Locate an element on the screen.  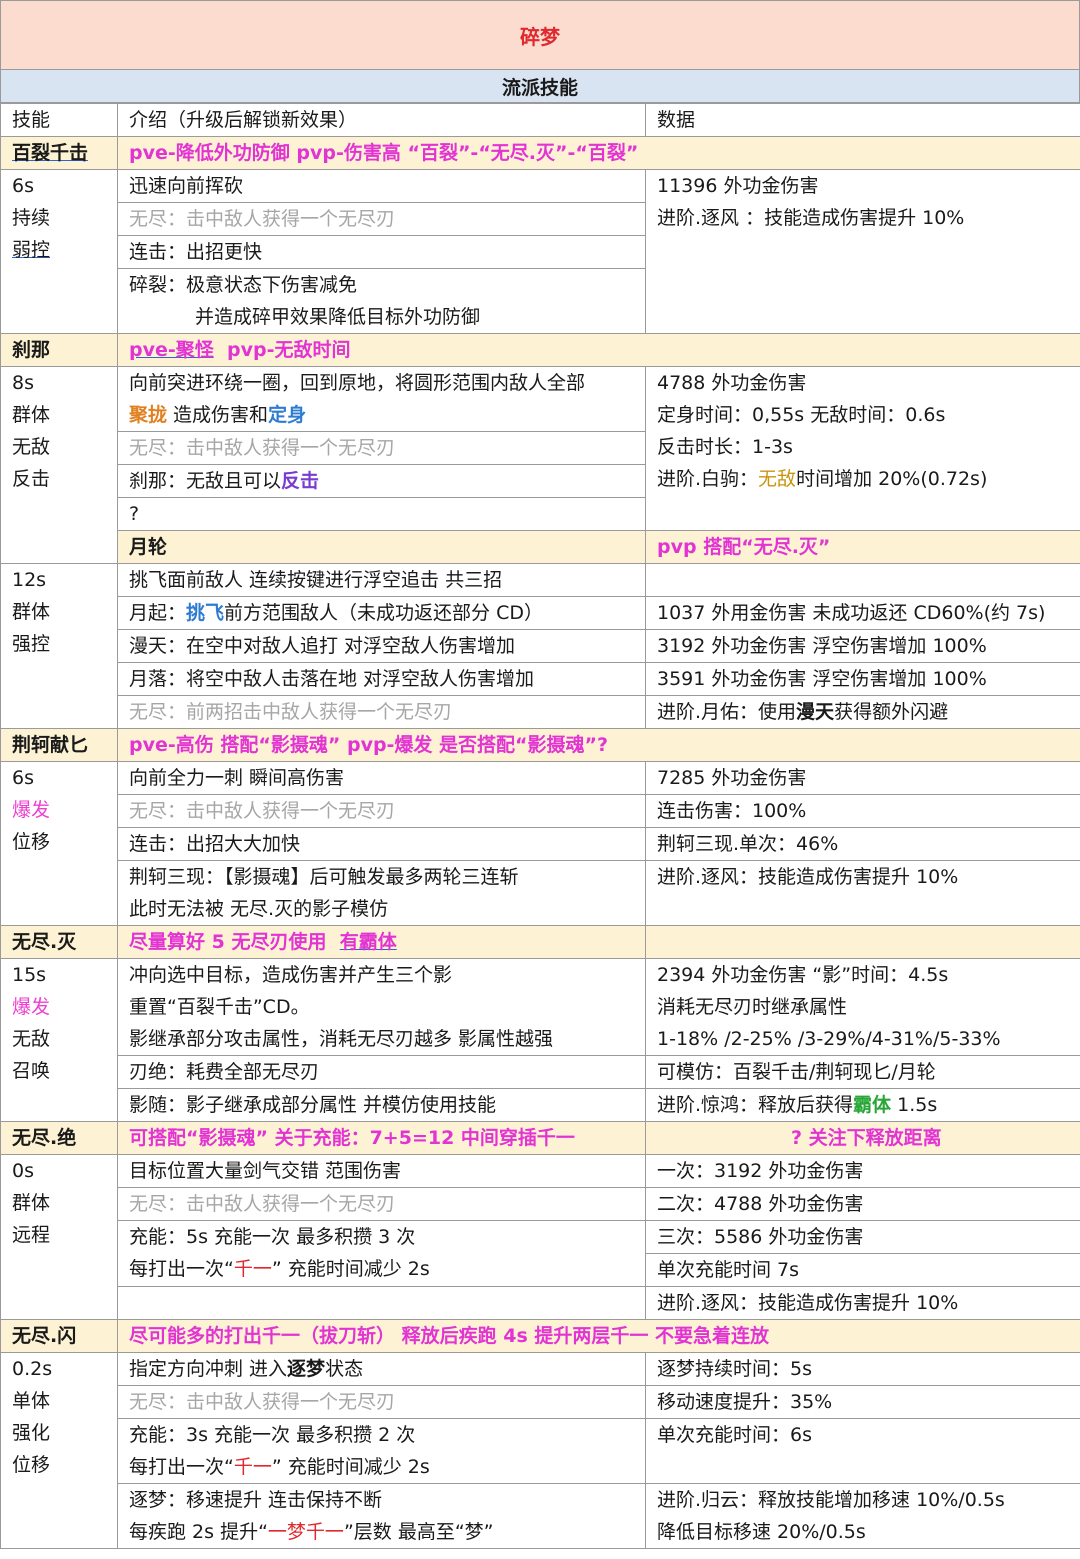
skill-effect is located at coordinates (381, 1303).